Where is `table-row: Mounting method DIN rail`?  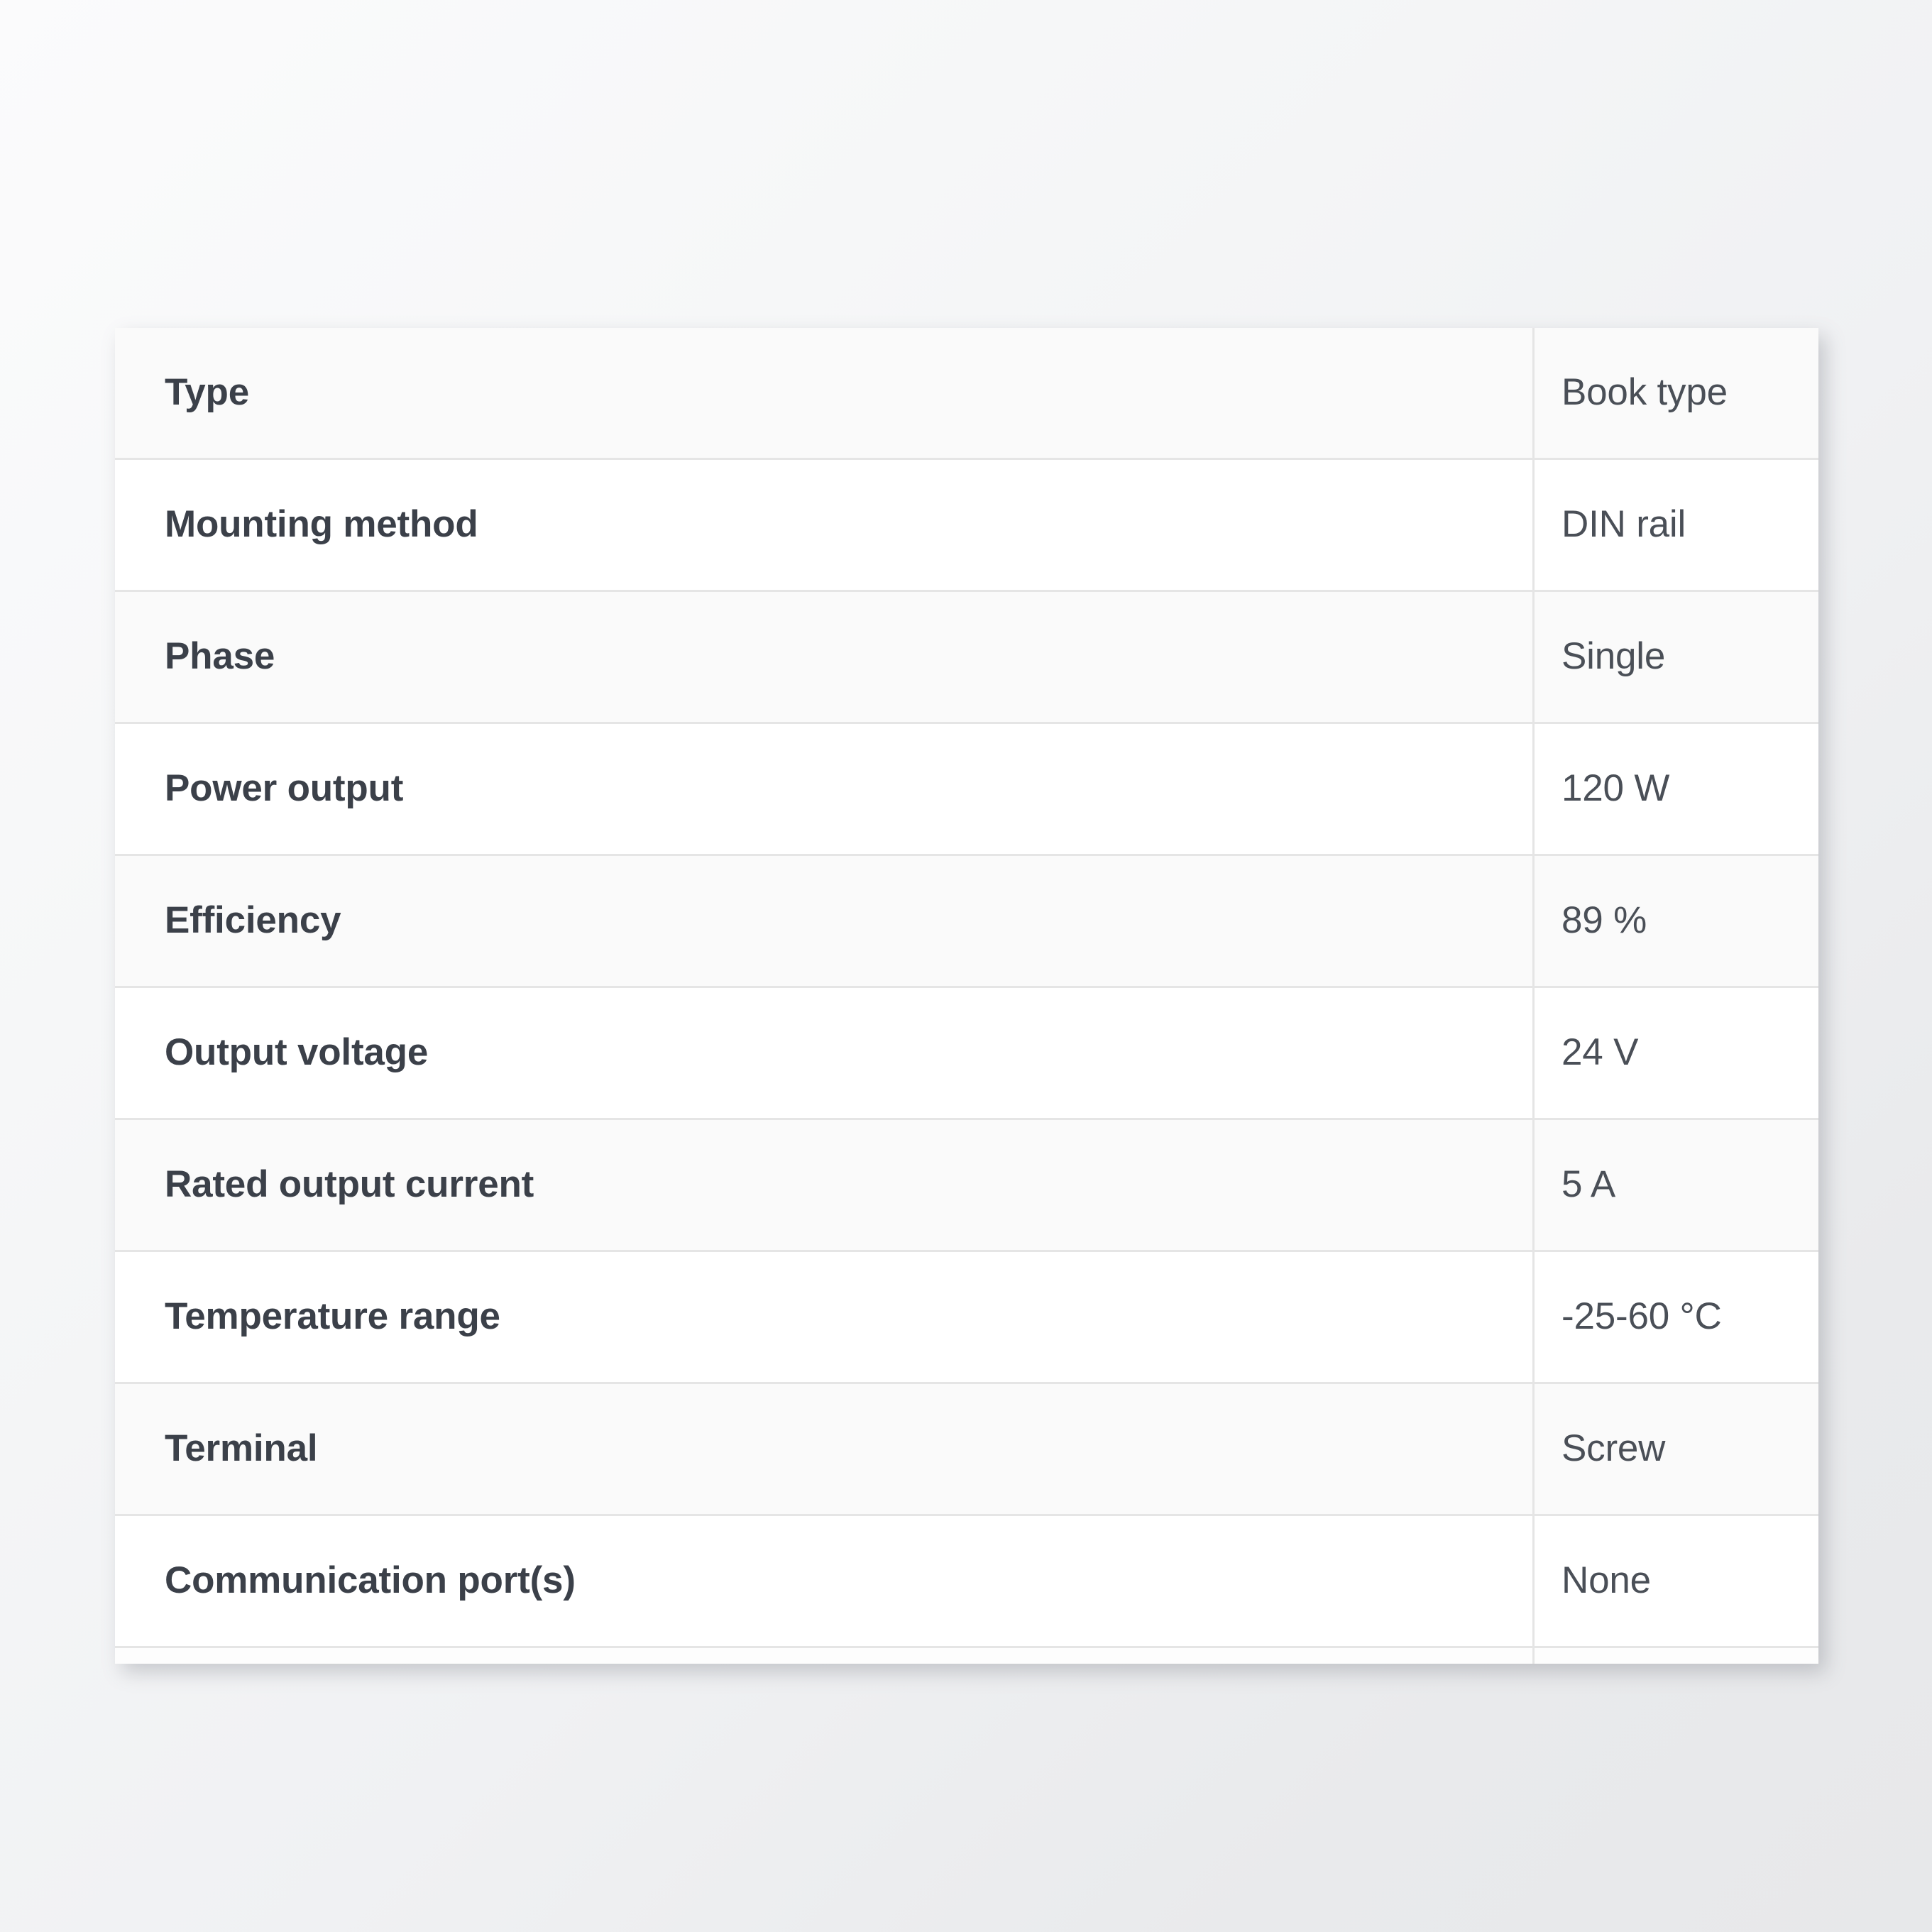 table-row: Mounting method DIN rail is located at coordinates (966, 525).